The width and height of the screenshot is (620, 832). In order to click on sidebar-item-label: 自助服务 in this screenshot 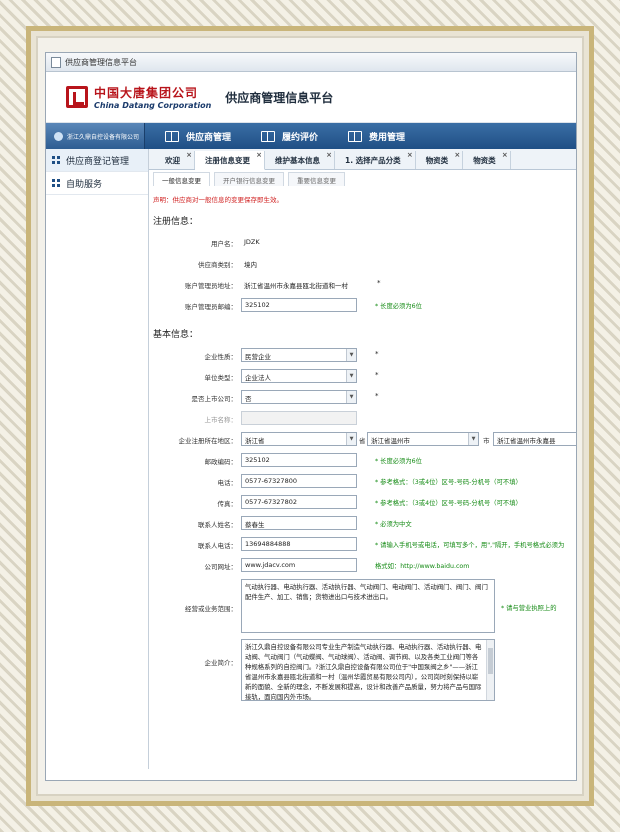, I will do `click(84, 184)`.